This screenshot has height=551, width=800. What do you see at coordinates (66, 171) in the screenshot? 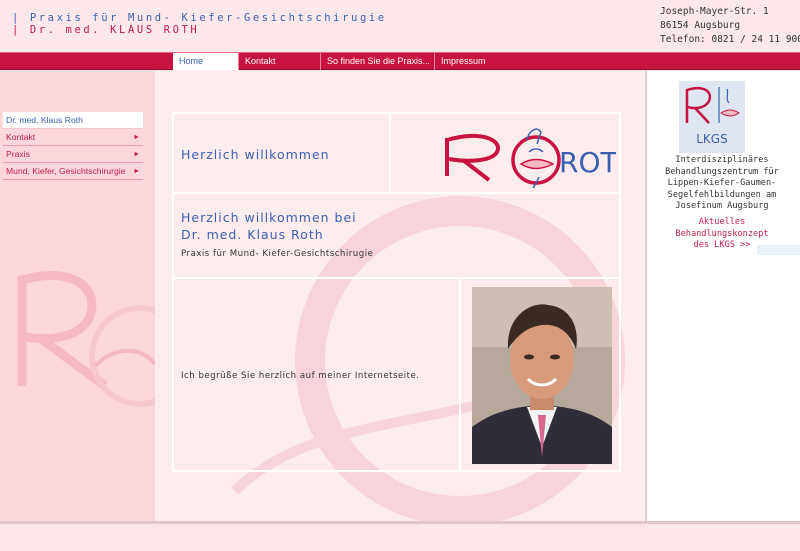
I see `sidebar-item-label: Mund, Kiefer, Gesichtschirurgie` at bounding box center [66, 171].